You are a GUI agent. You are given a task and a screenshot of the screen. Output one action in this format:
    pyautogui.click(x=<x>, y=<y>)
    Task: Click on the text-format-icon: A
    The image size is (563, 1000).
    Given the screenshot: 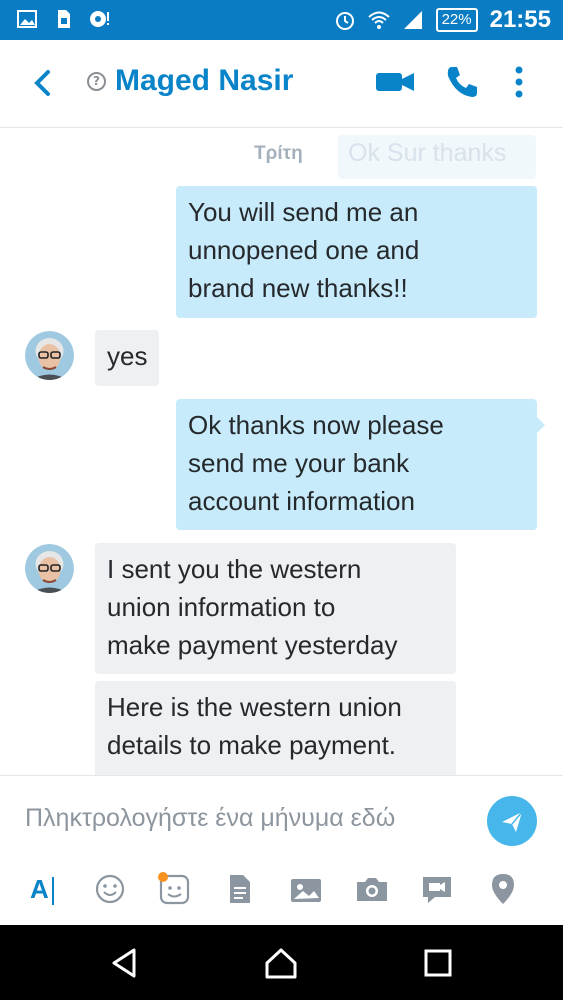 What is the action you would take?
    pyautogui.click(x=48, y=889)
    